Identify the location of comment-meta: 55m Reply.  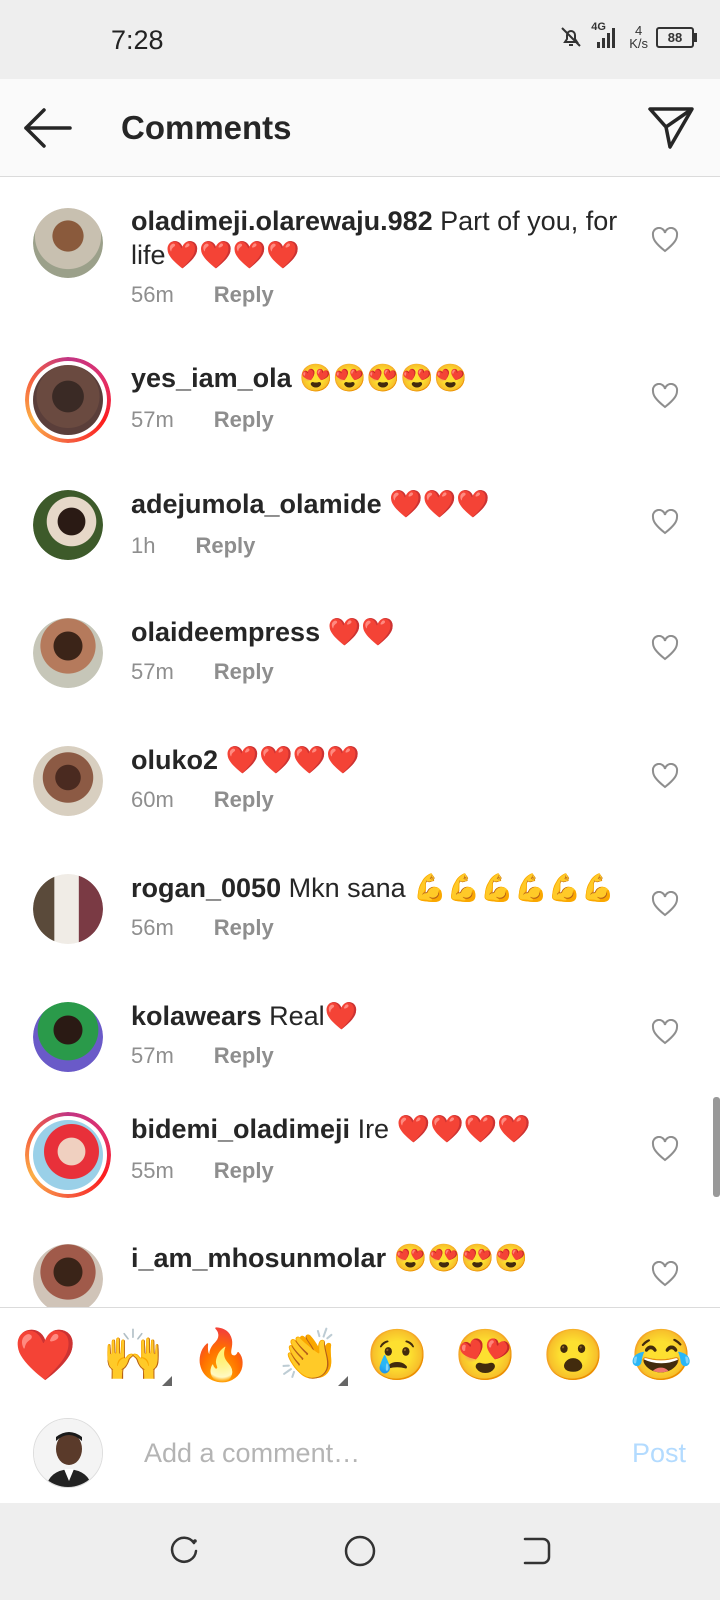
(202, 1171).